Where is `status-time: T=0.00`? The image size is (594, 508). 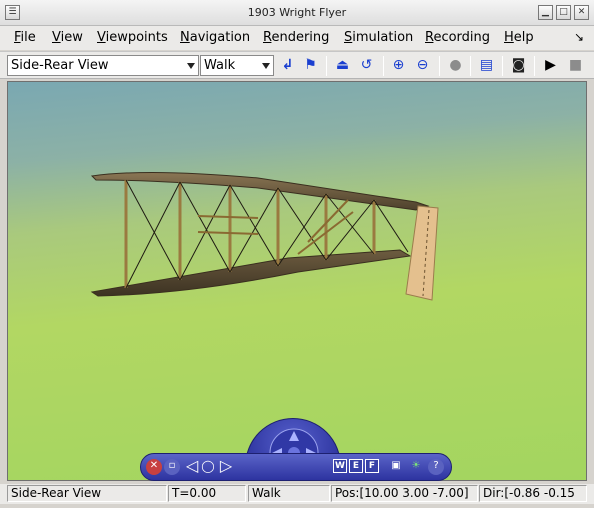 status-time: T=0.00 is located at coordinates (207, 493).